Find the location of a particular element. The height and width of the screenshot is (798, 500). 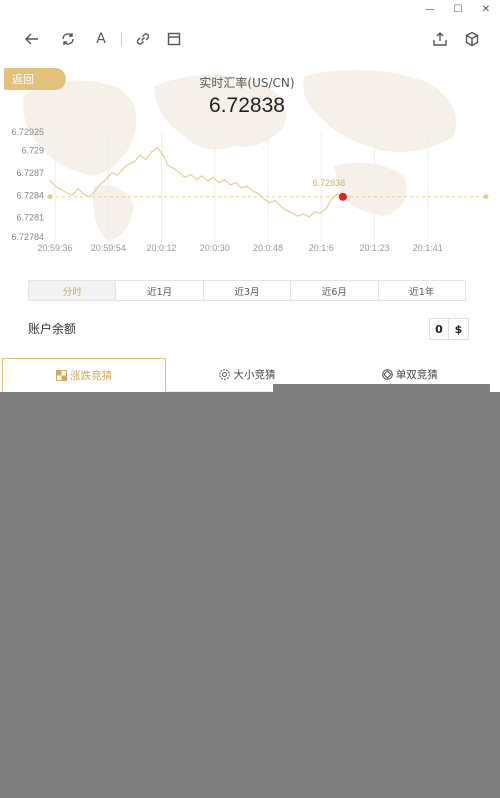

diamond-icon is located at coordinates (387, 374).